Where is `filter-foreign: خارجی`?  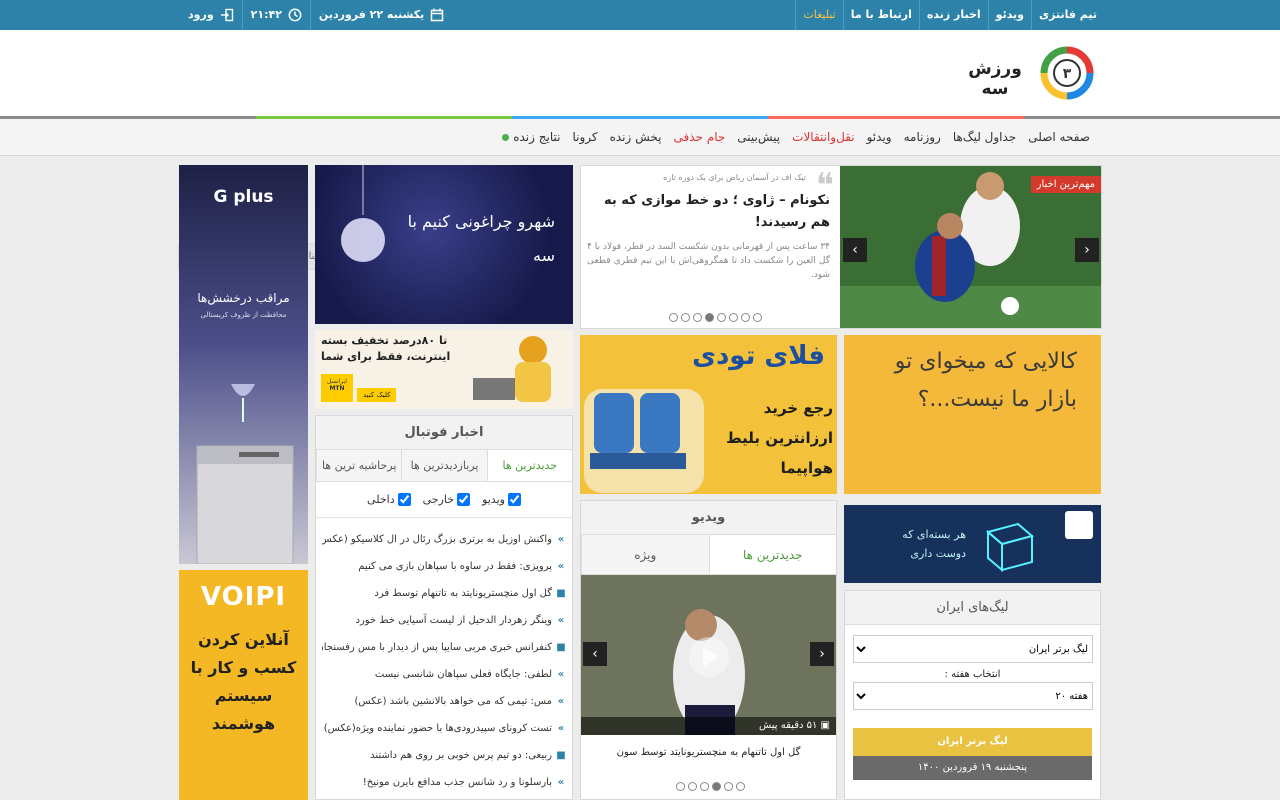 filter-foreign: خارجی is located at coordinates (446, 499).